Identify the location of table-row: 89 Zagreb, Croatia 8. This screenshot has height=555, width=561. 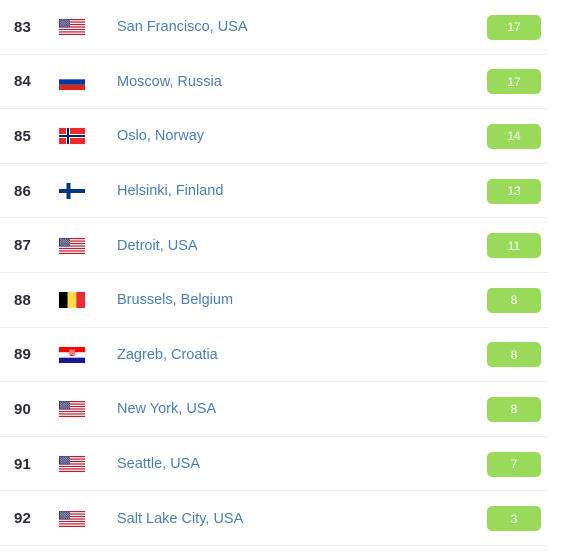
(280, 355).